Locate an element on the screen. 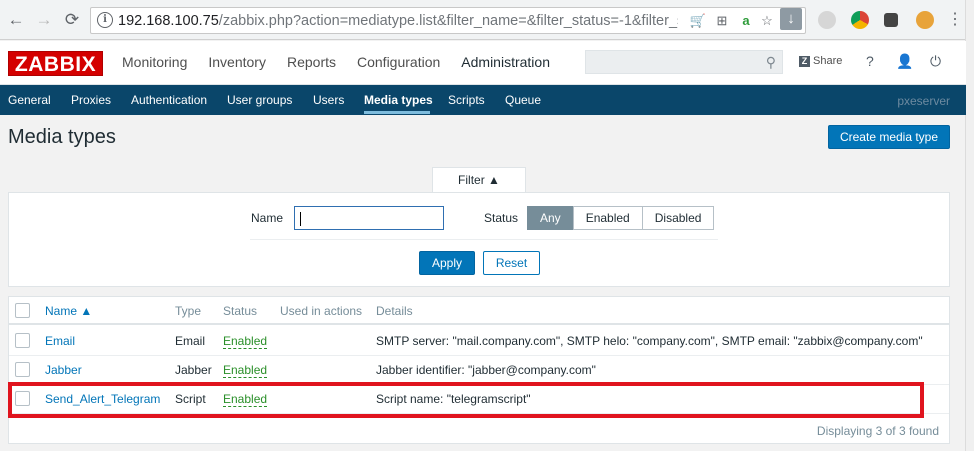  cookie-extension-icon is located at coordinates (925, 20).